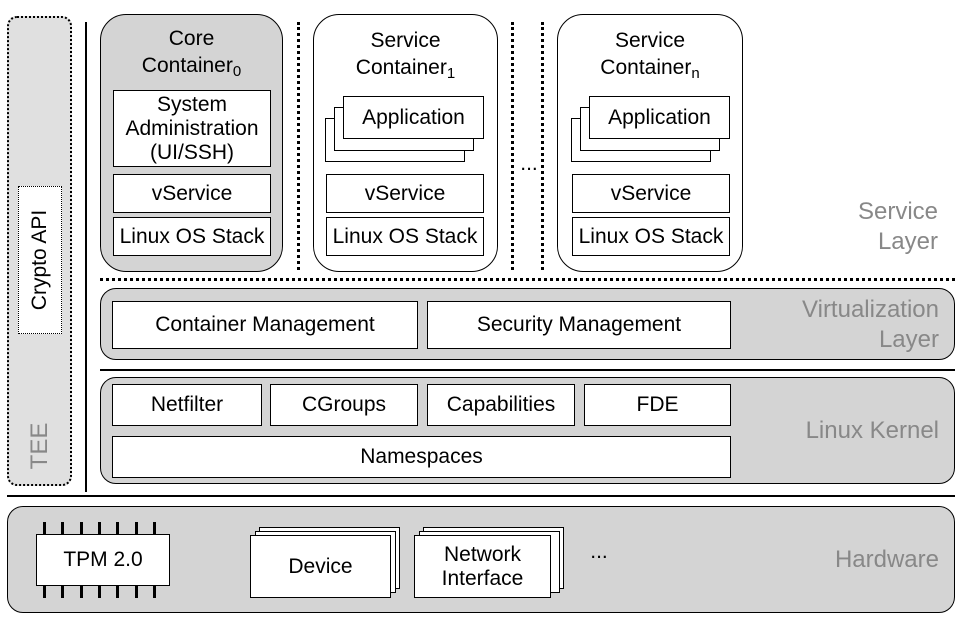 The image size is (960, 624). What do you see at coordinates (39, 446) in the screenshot?
I see `tee-label: TEE` at bounding box center [39, 446].